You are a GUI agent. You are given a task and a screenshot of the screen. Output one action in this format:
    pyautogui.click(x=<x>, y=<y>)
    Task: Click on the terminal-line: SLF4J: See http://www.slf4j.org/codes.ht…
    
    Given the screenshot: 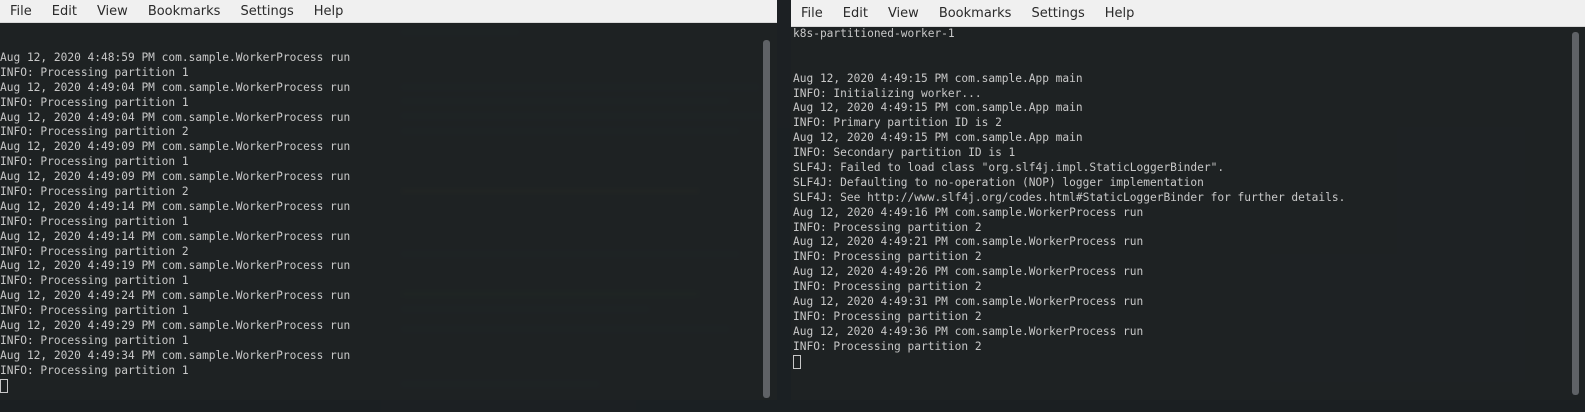 What is the action you would take?
    pyautogui.click(x=1069, y=197)
    